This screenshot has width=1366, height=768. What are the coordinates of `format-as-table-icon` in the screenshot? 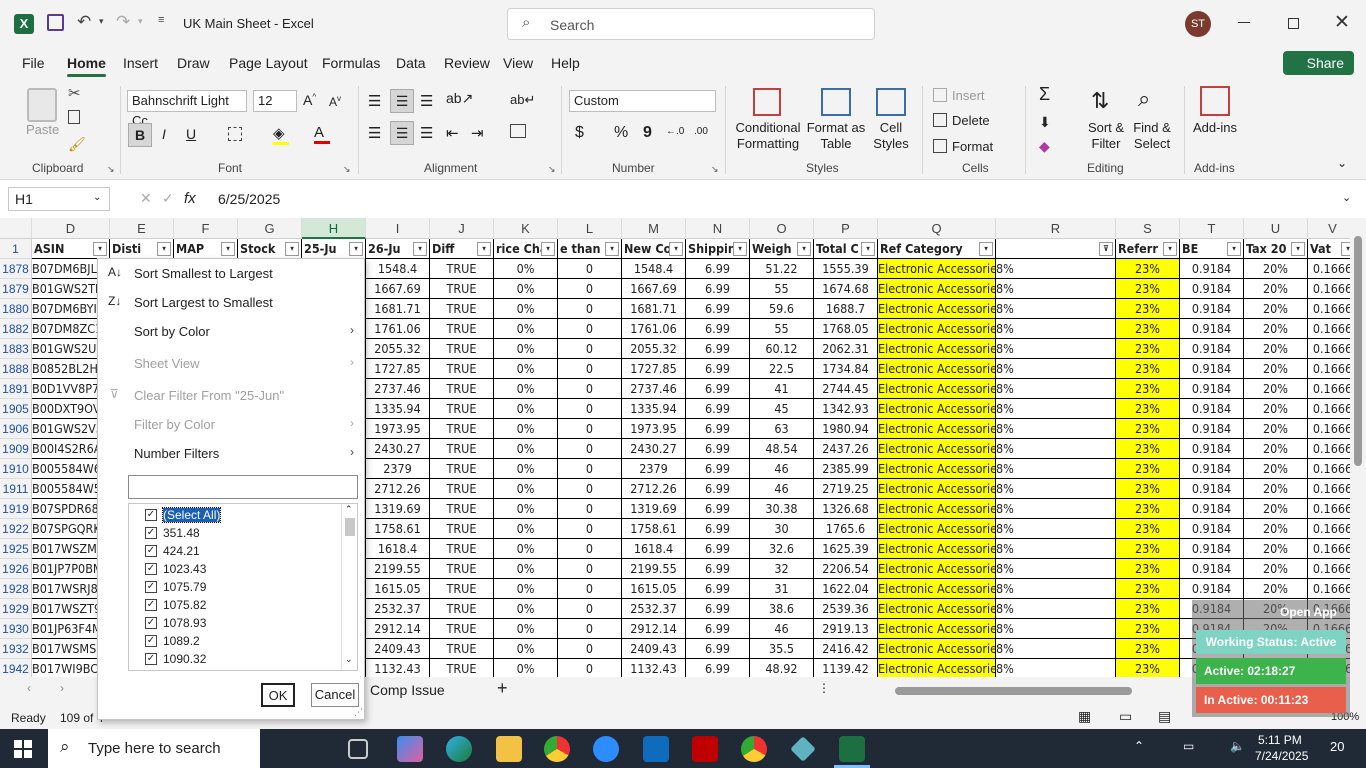 It's located at (836, 102).